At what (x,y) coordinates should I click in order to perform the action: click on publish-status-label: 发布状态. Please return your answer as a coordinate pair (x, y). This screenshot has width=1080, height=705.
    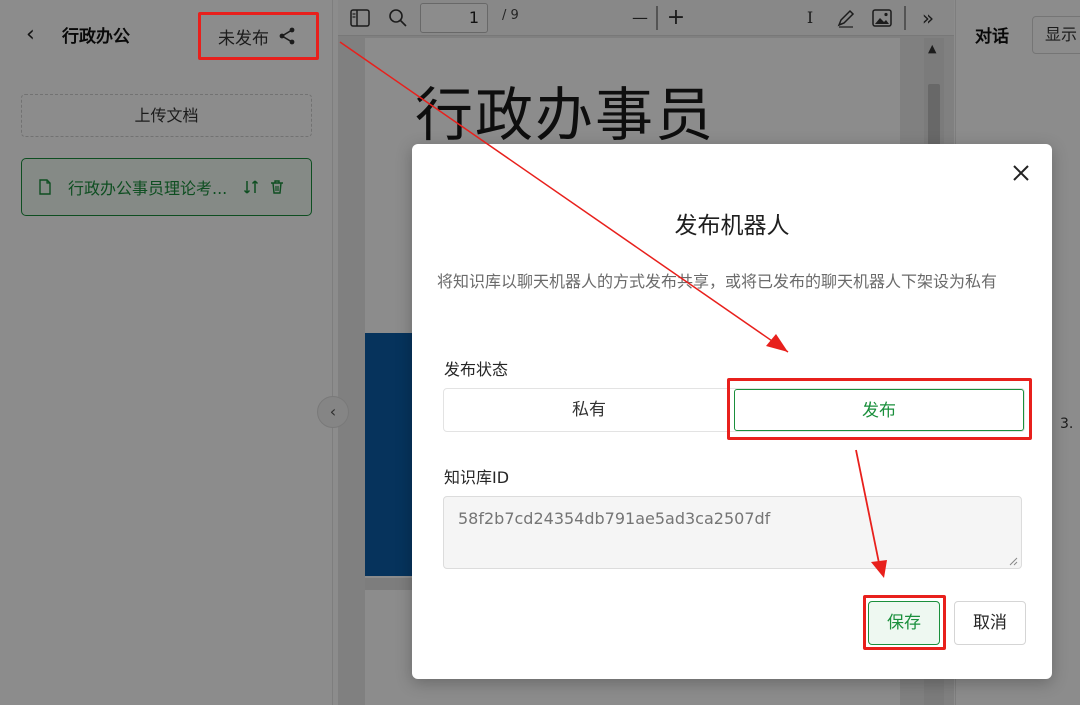
    Looking at the image, I should click on (476, 369).